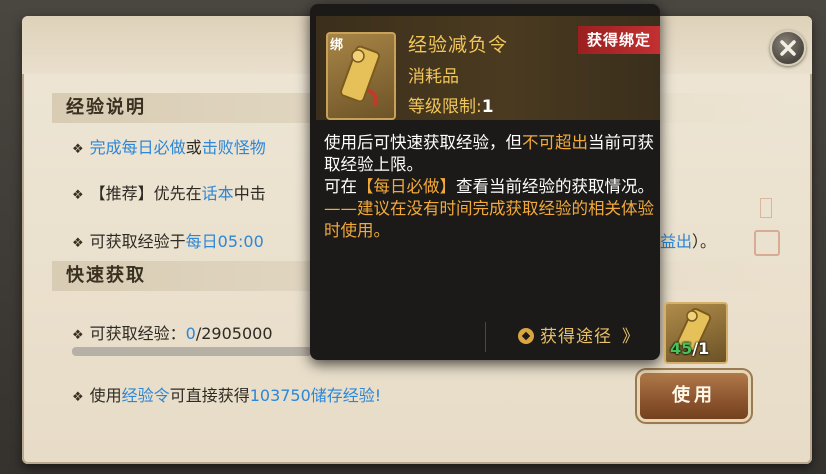  I want to click on bound-badge: 获得绑定, so click(619, 40).